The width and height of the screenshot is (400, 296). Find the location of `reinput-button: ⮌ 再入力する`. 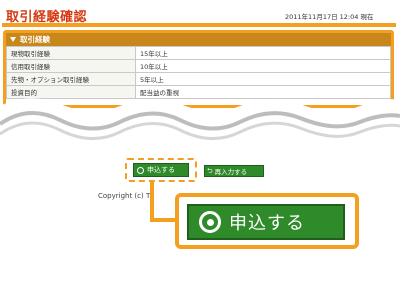

reinput-button: ⮌ 再入力する is located at coordinates (234, 171).